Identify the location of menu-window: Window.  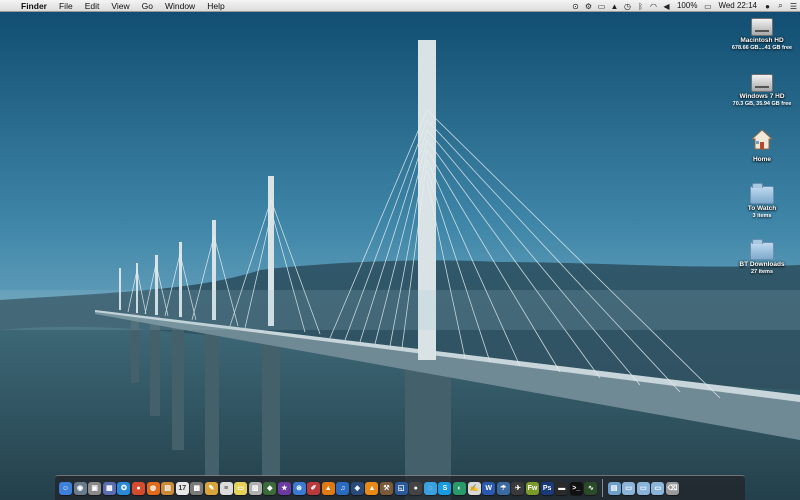
(180, 6).